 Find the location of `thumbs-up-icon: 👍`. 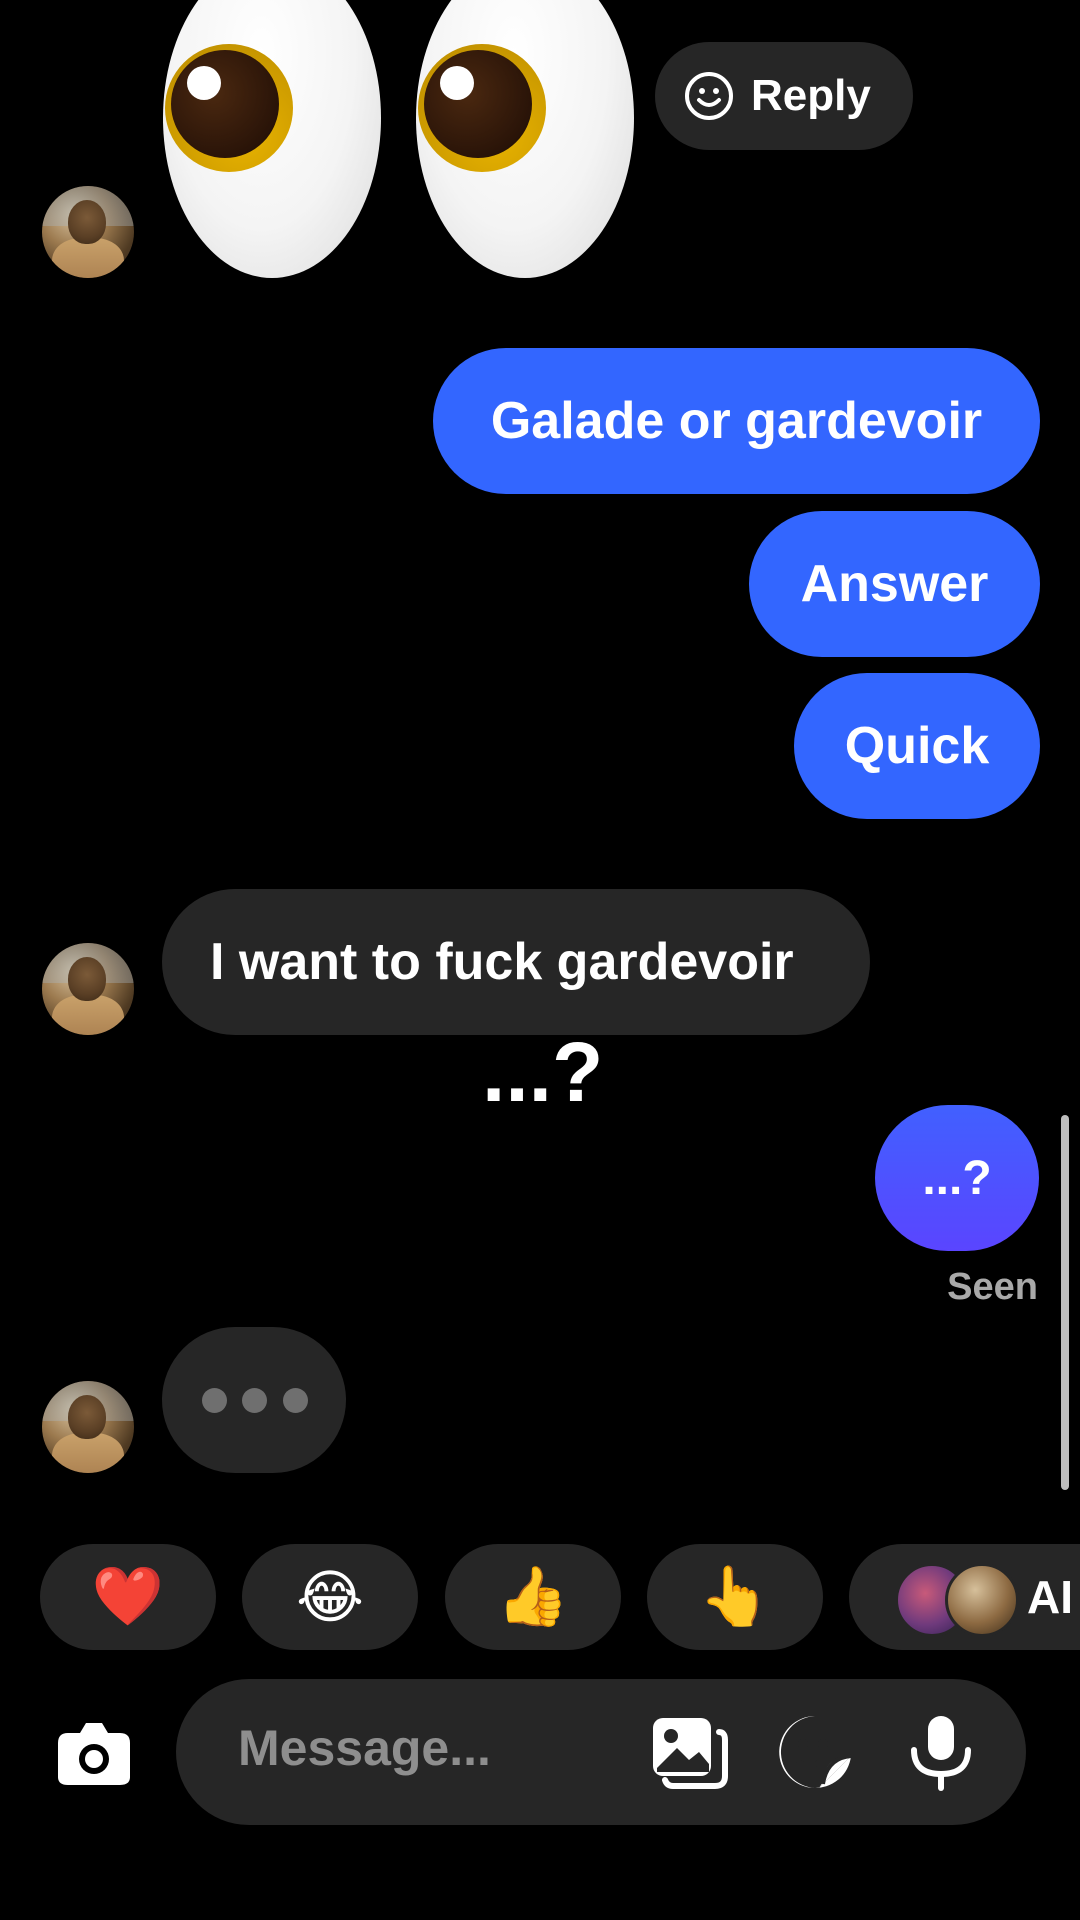

thumbs-up-icon: 👍 is located at coordinates (533, 1596).